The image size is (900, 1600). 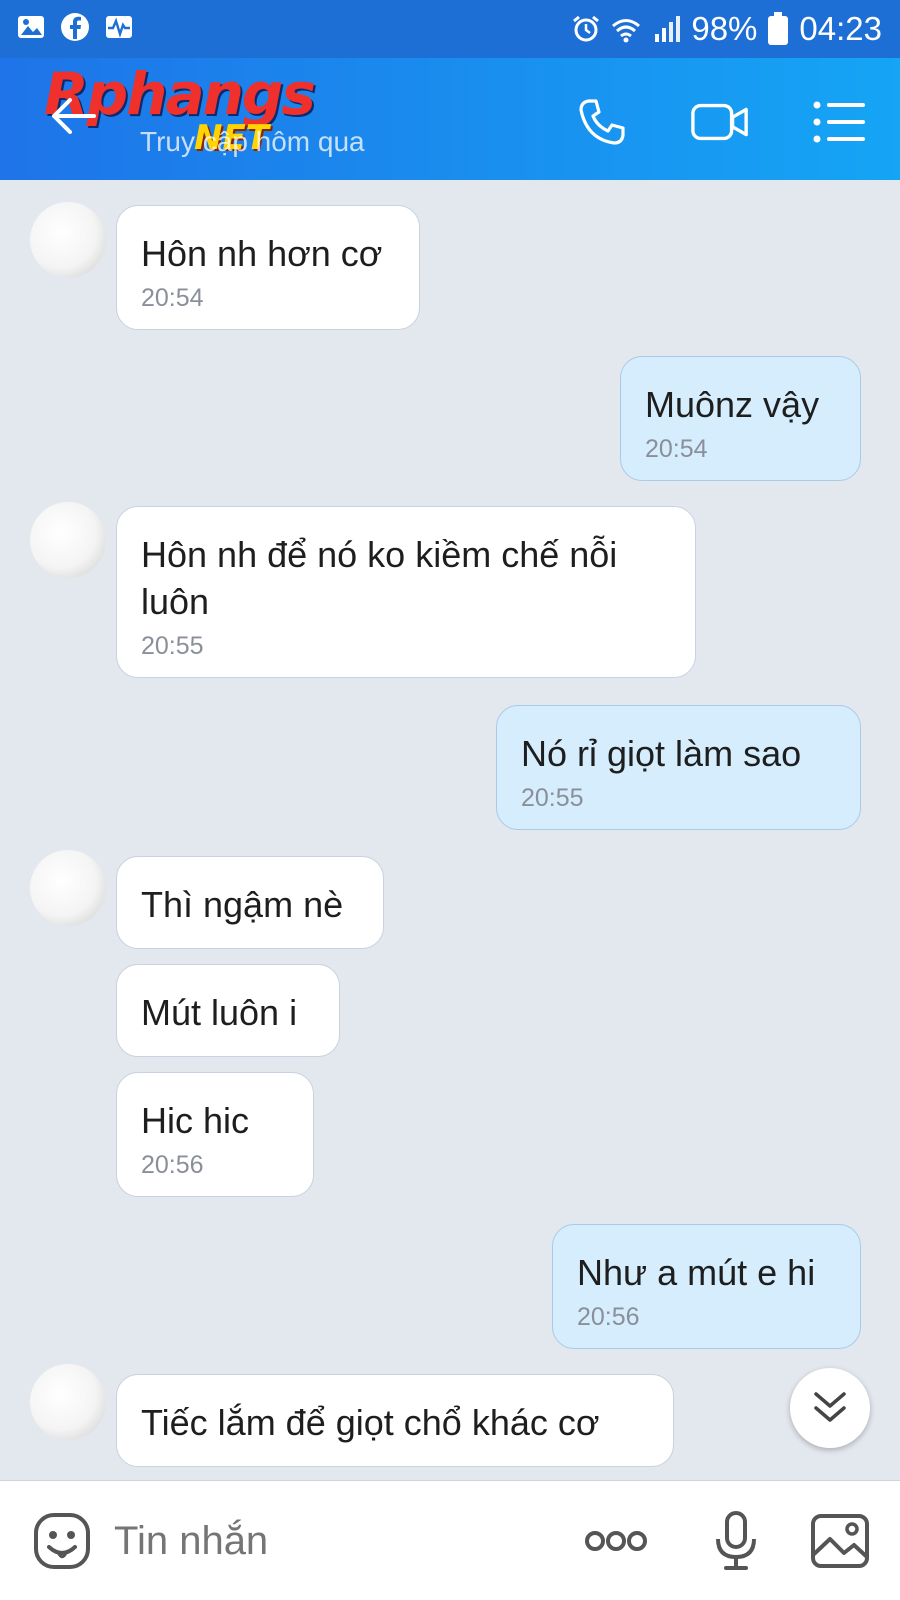 I want to click on message-bubble-outgoing: Nó rỉ giọt làm sao 20:55, so click(x=678, y=767).